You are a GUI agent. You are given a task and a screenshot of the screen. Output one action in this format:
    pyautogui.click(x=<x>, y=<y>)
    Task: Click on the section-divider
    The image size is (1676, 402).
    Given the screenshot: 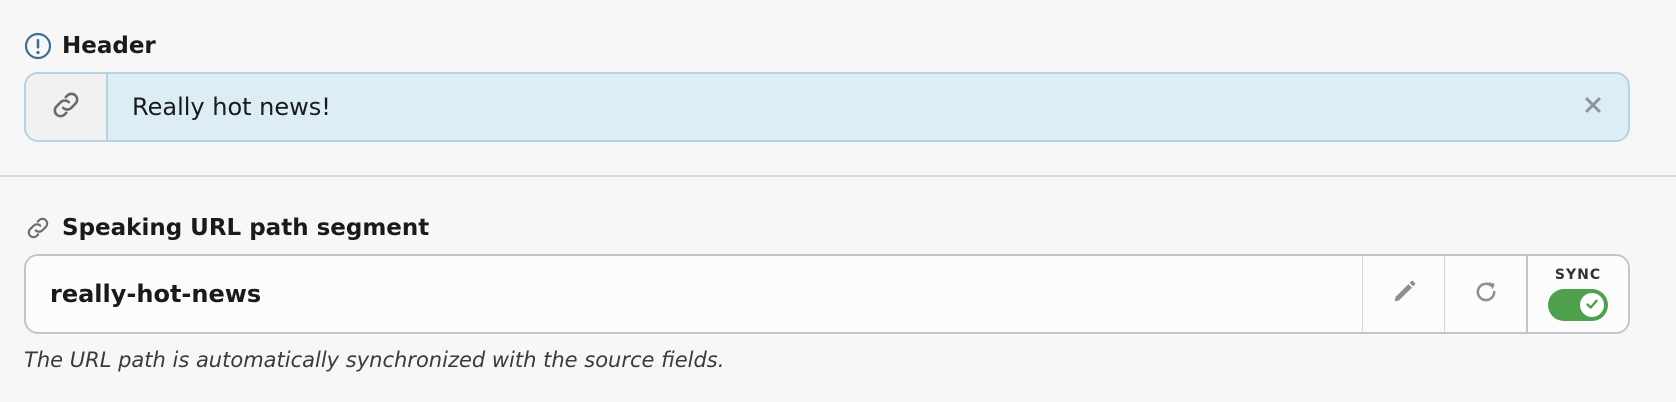 What is the action you would take?
    pyautogui.click(x=838, y=176)
    